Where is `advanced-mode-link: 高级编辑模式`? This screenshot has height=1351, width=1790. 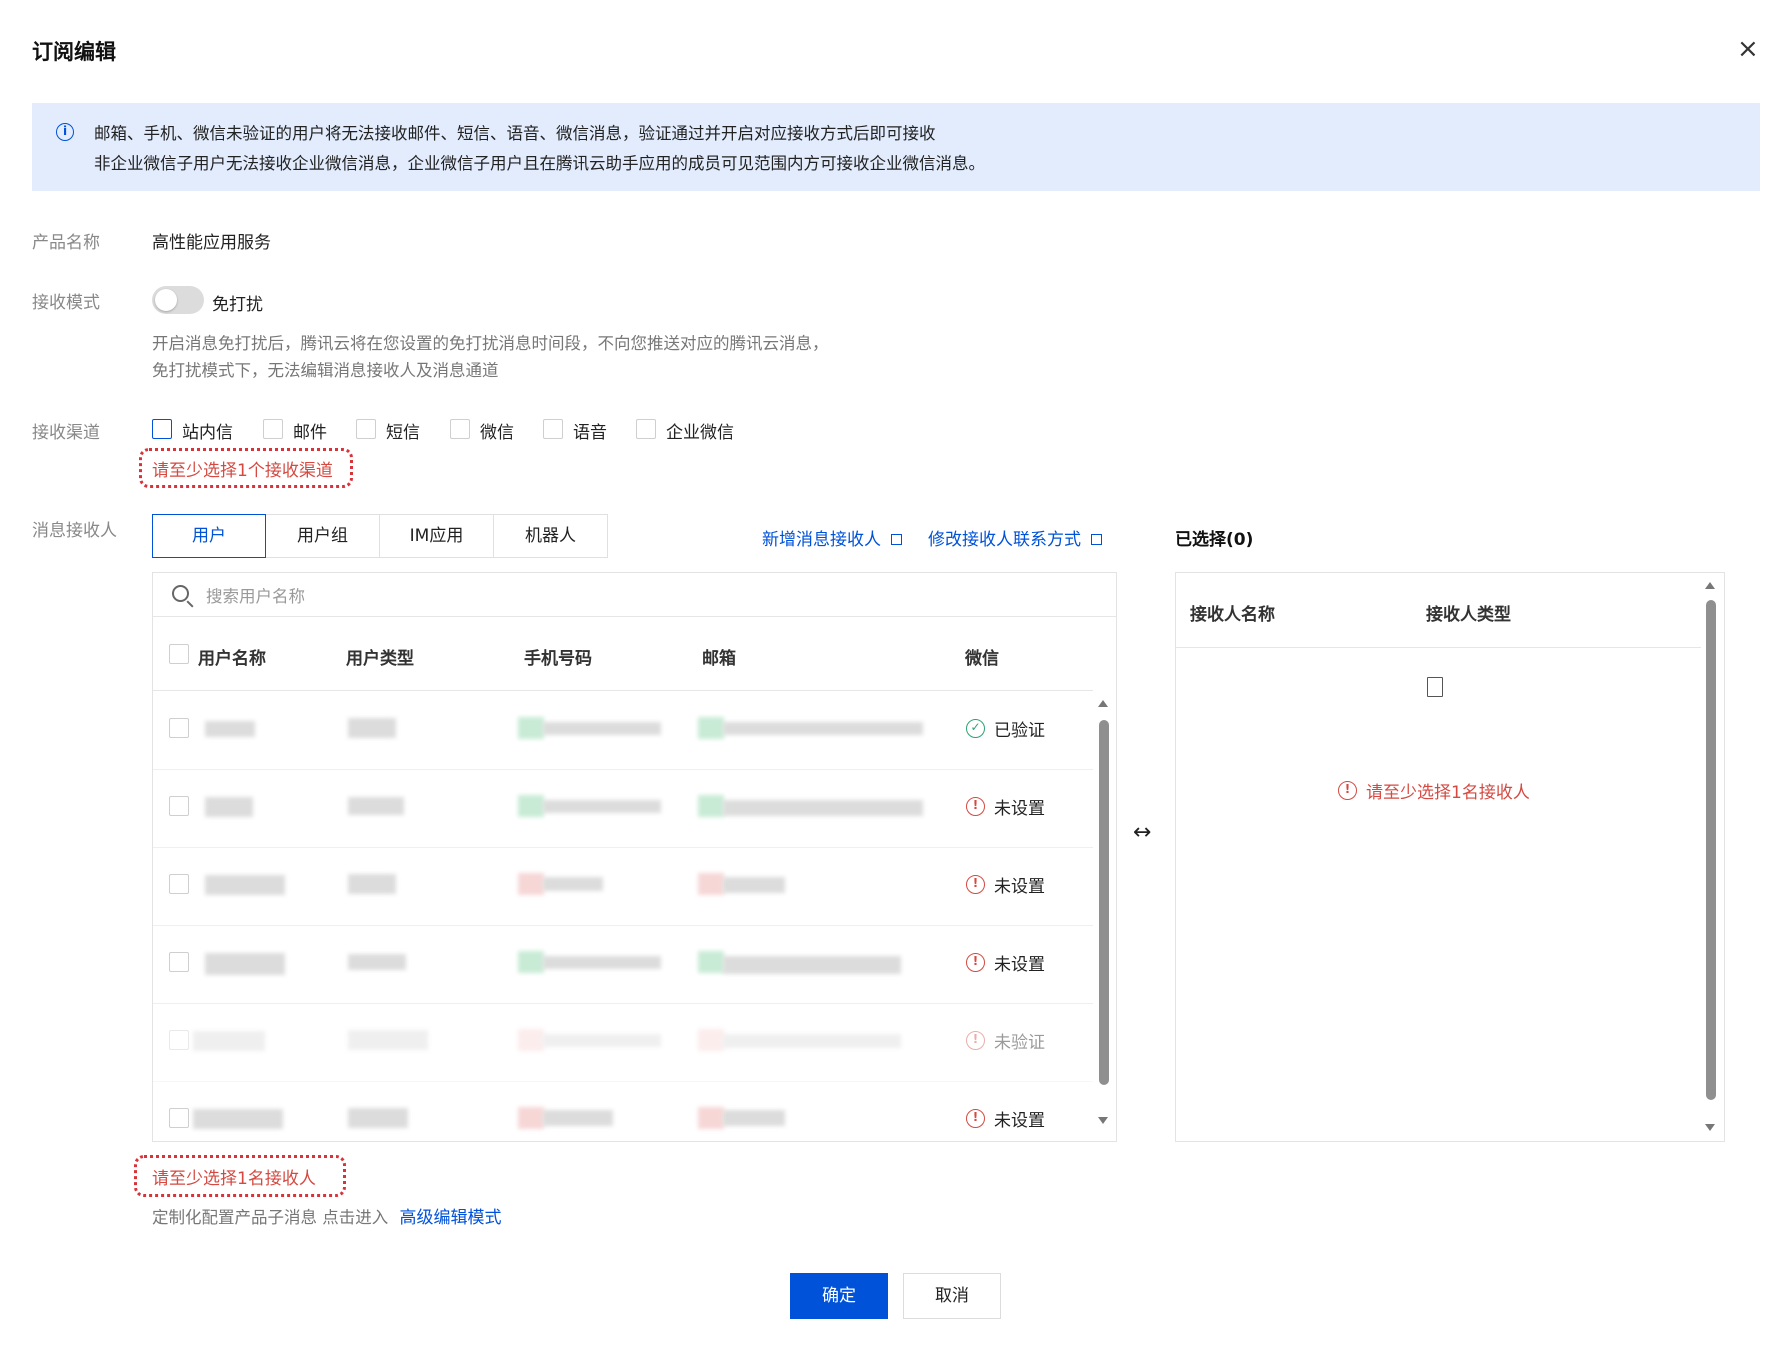
advanced-mode-link: 高级编辑模式 is located at coordinates (451, 1218).